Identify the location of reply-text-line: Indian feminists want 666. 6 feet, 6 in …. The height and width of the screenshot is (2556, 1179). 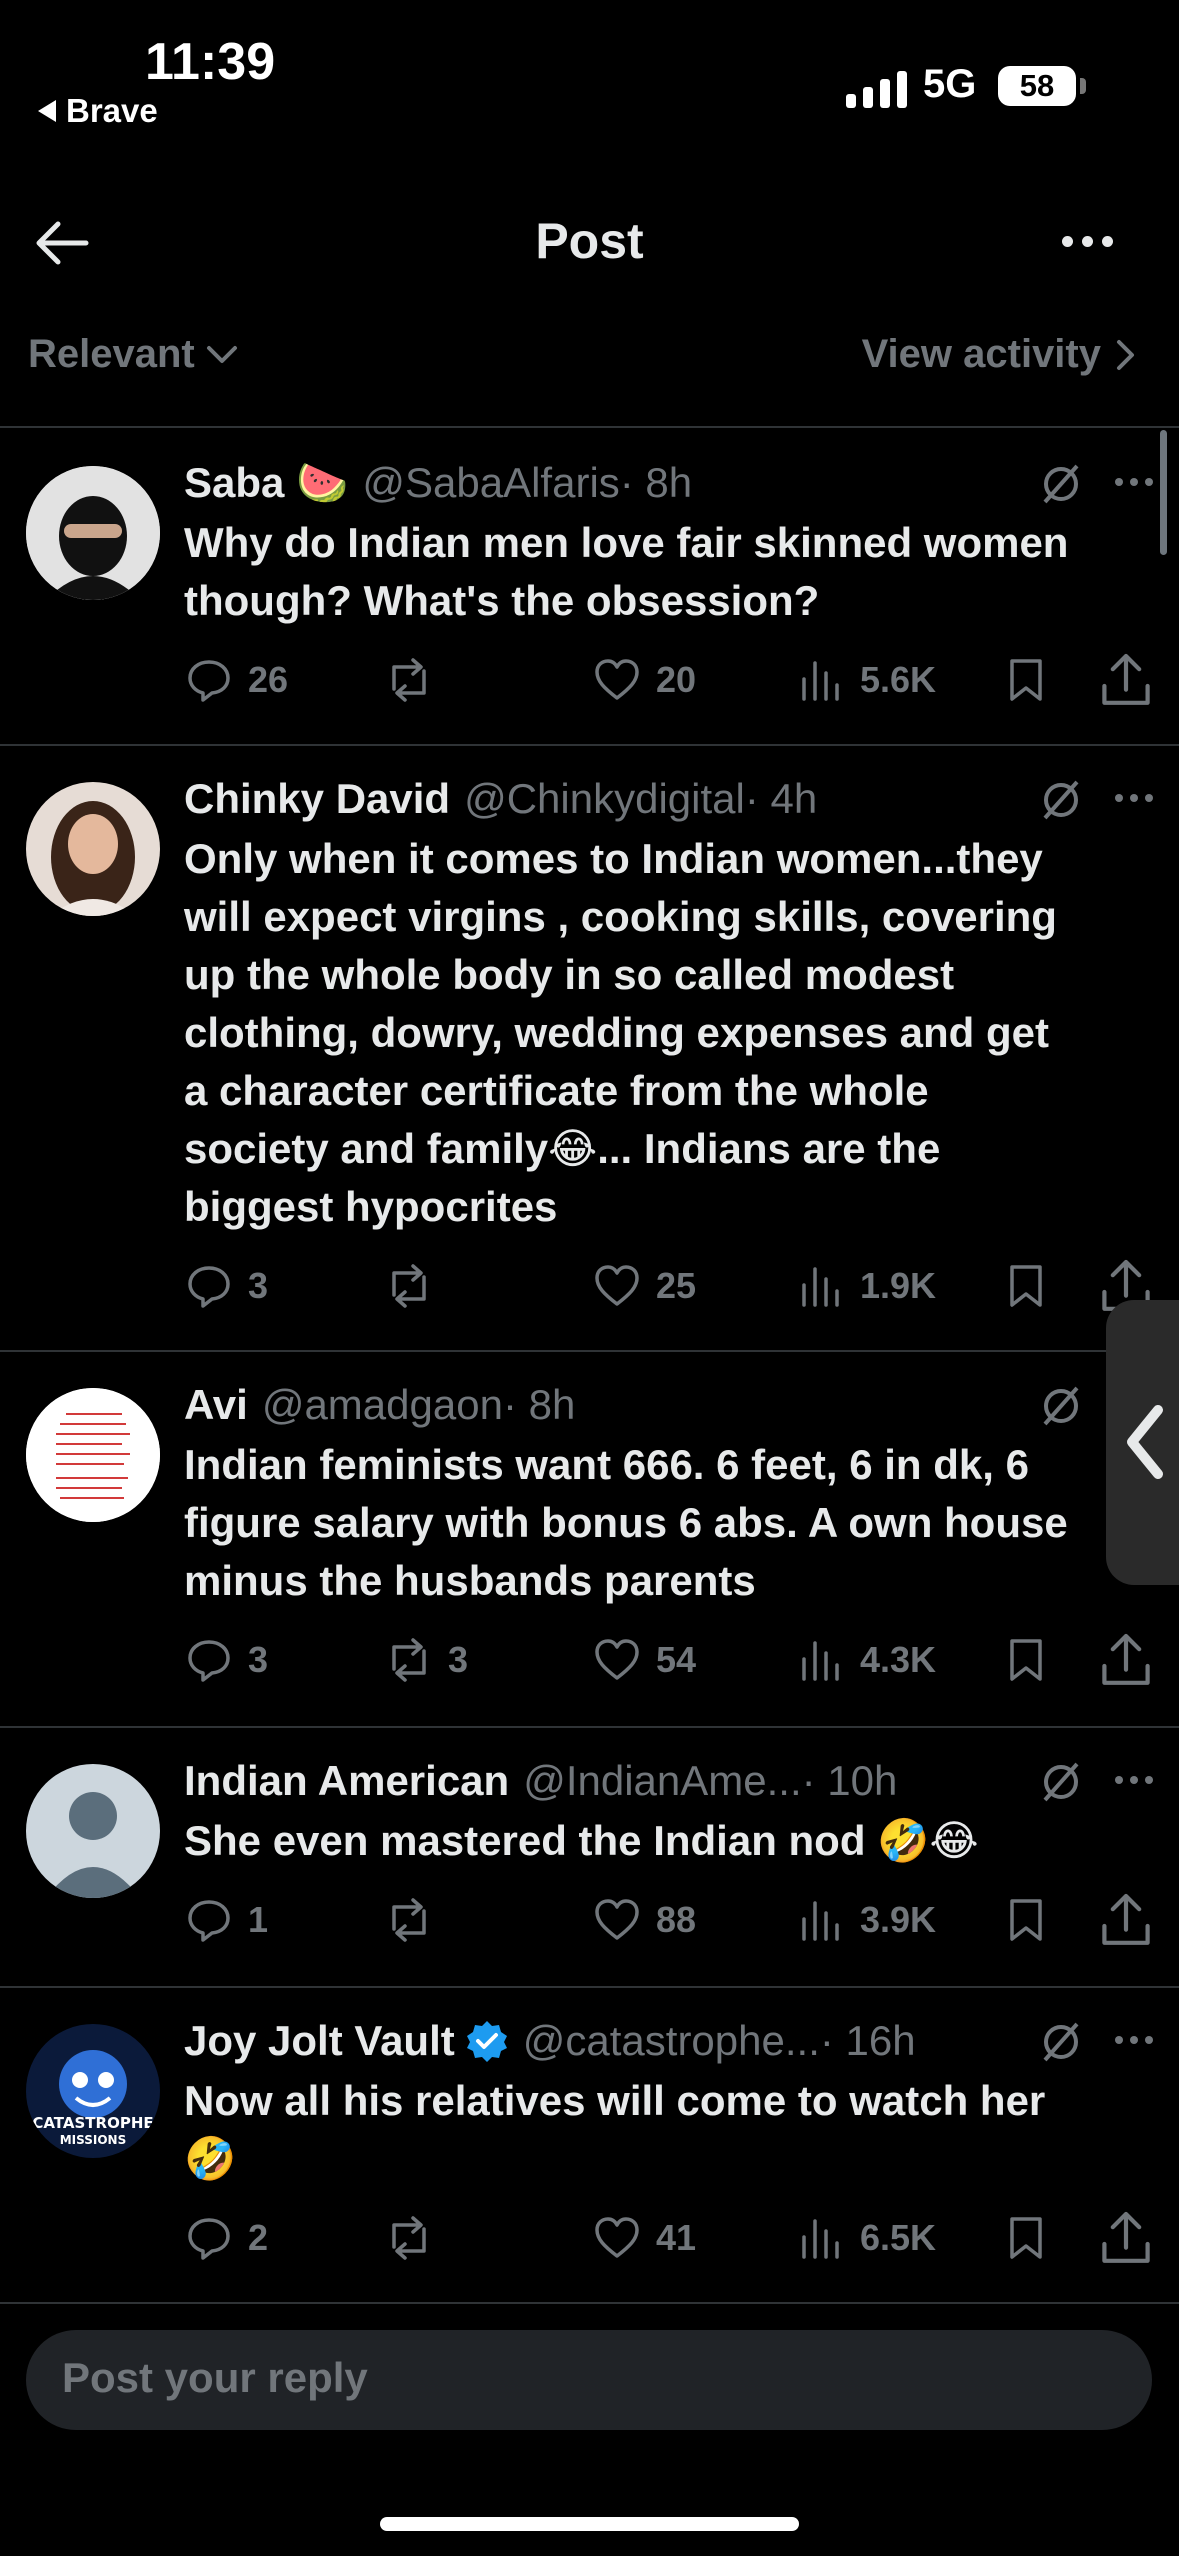
(606, 1464).